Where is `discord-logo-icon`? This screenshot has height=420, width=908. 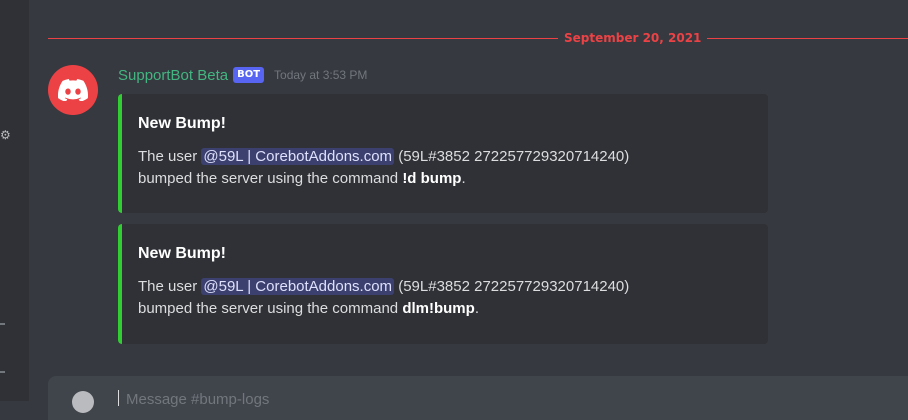 discord-logo-icon is located at coordinates (73, 90).